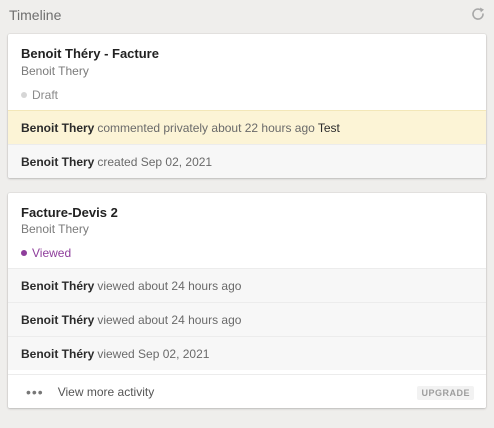 The height and width of the screenshot is (428, 494). What do you see at coordinates (90, 53) in the screenshot?
I see `document-title: Benoit Théry - Facture` at bounding box center [90, 53].